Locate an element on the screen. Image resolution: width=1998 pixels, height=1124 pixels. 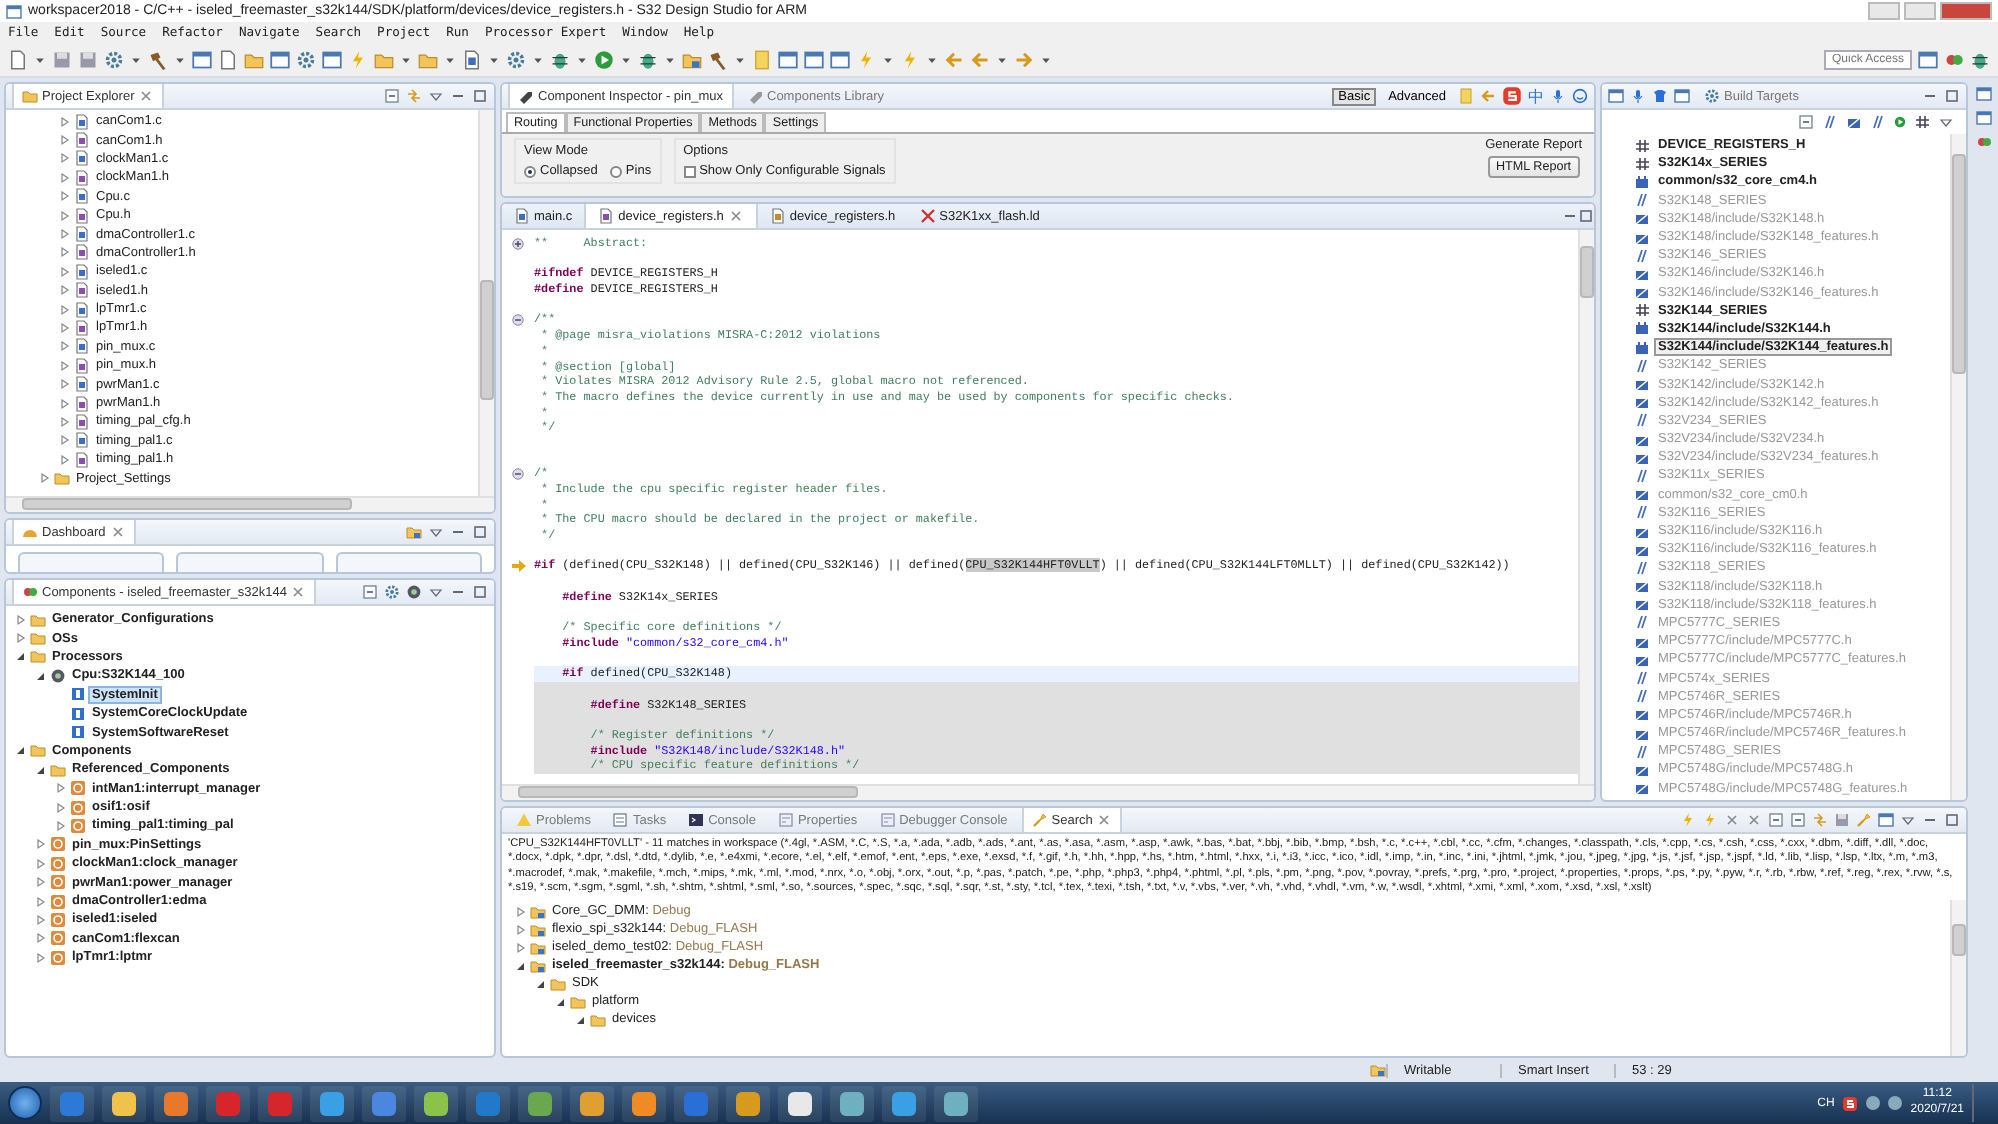
remove-icon is located at coordinates (1732, 820).